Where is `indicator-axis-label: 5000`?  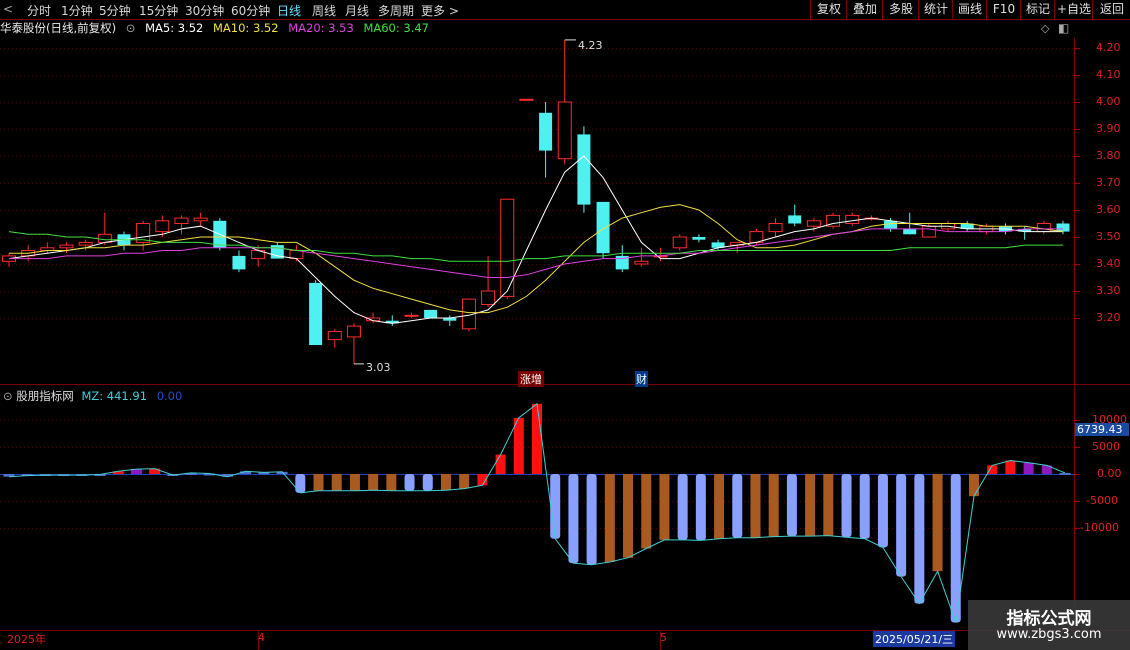
indicator-axis-label: 5000 is located at coordinates (1106, 446).